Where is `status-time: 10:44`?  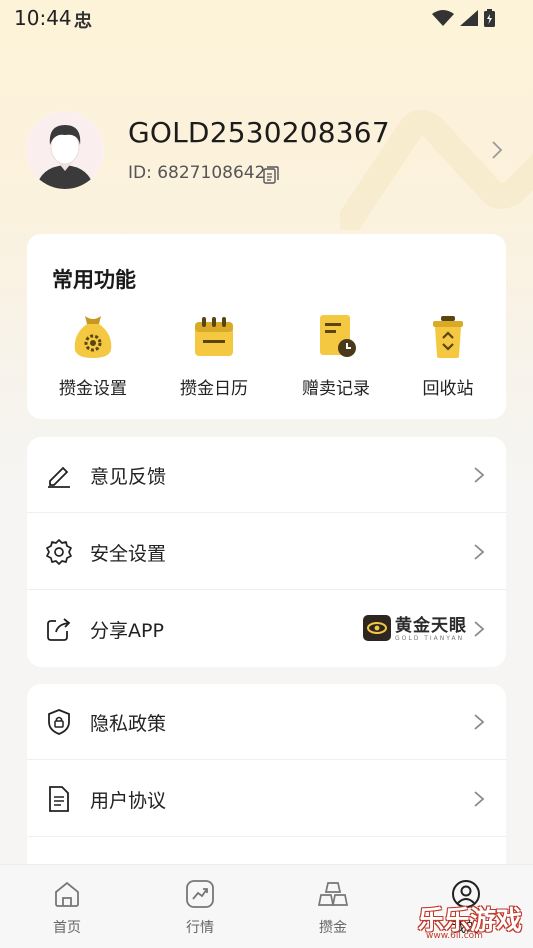
status-time: 10:44 is located at coordinates (43, 18).